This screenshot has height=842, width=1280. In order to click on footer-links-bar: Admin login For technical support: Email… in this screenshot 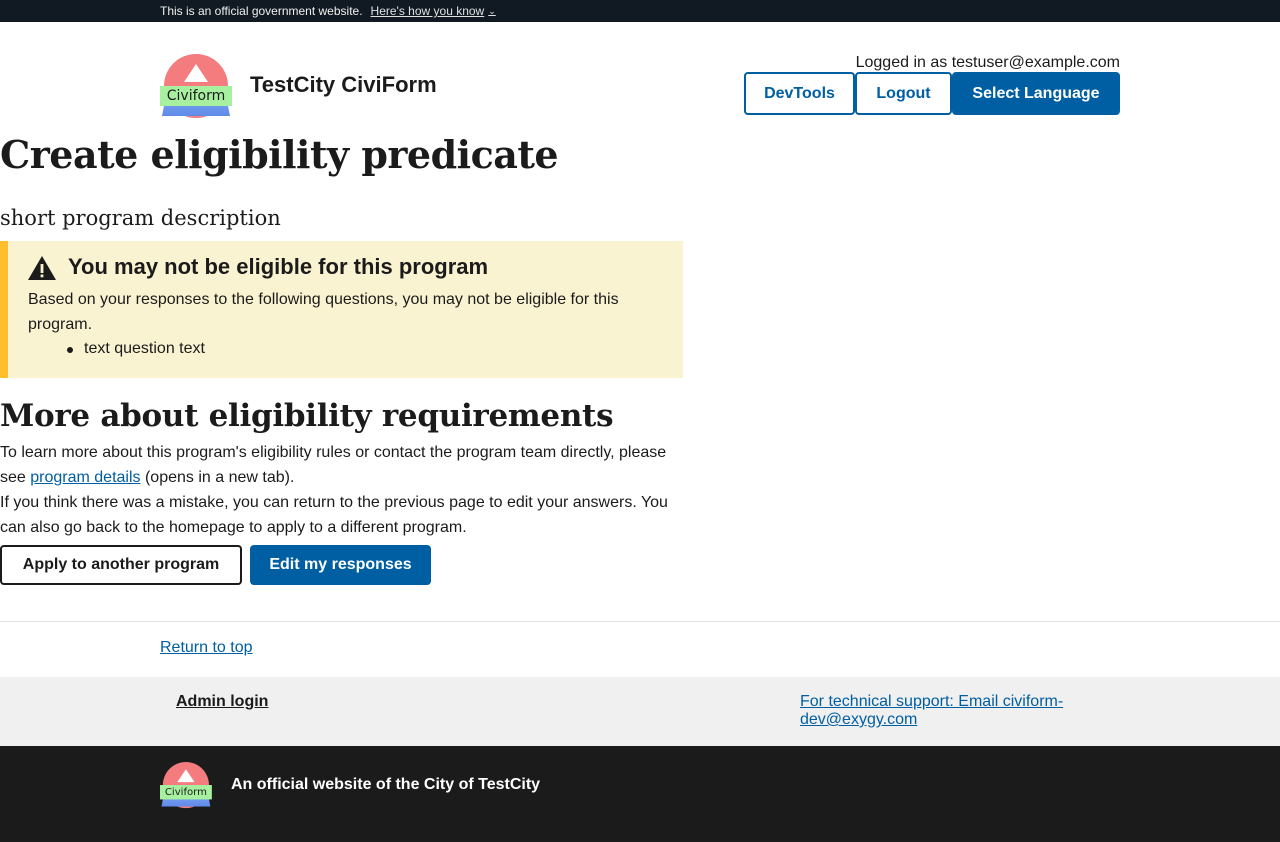, I will do `click(640, 711)`.